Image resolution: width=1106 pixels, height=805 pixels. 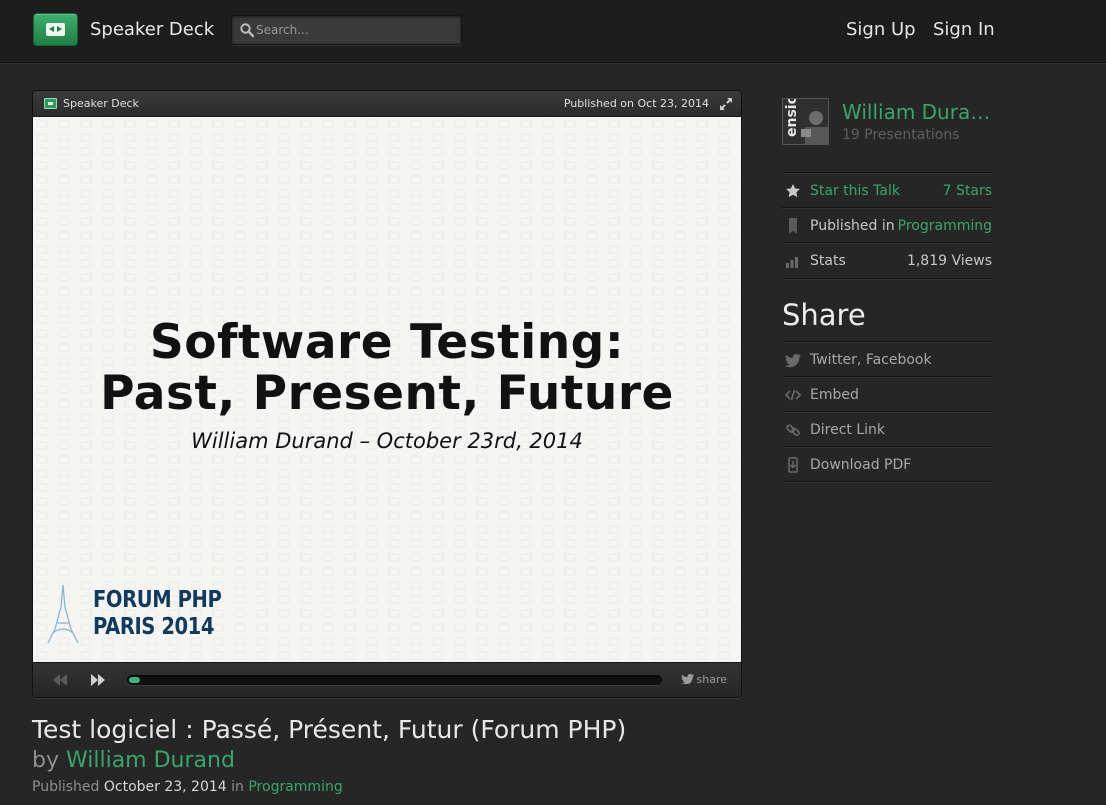 I want to click on next-slide-icon, so click(x=98, y=680).